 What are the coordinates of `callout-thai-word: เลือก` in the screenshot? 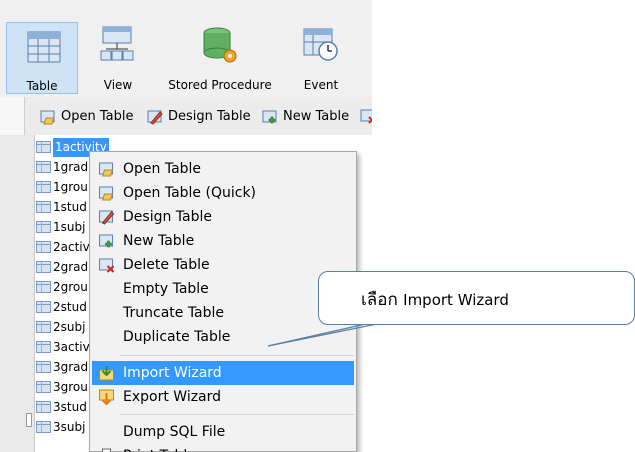 It's located at (379, 300).